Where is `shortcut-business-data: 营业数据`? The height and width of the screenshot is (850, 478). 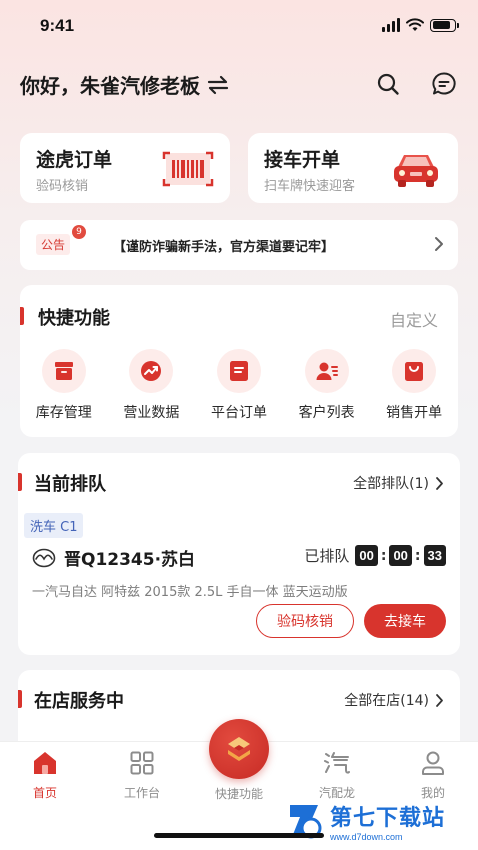 shortcut-business-data: 营业数据 is located at coordinates (152, 385).